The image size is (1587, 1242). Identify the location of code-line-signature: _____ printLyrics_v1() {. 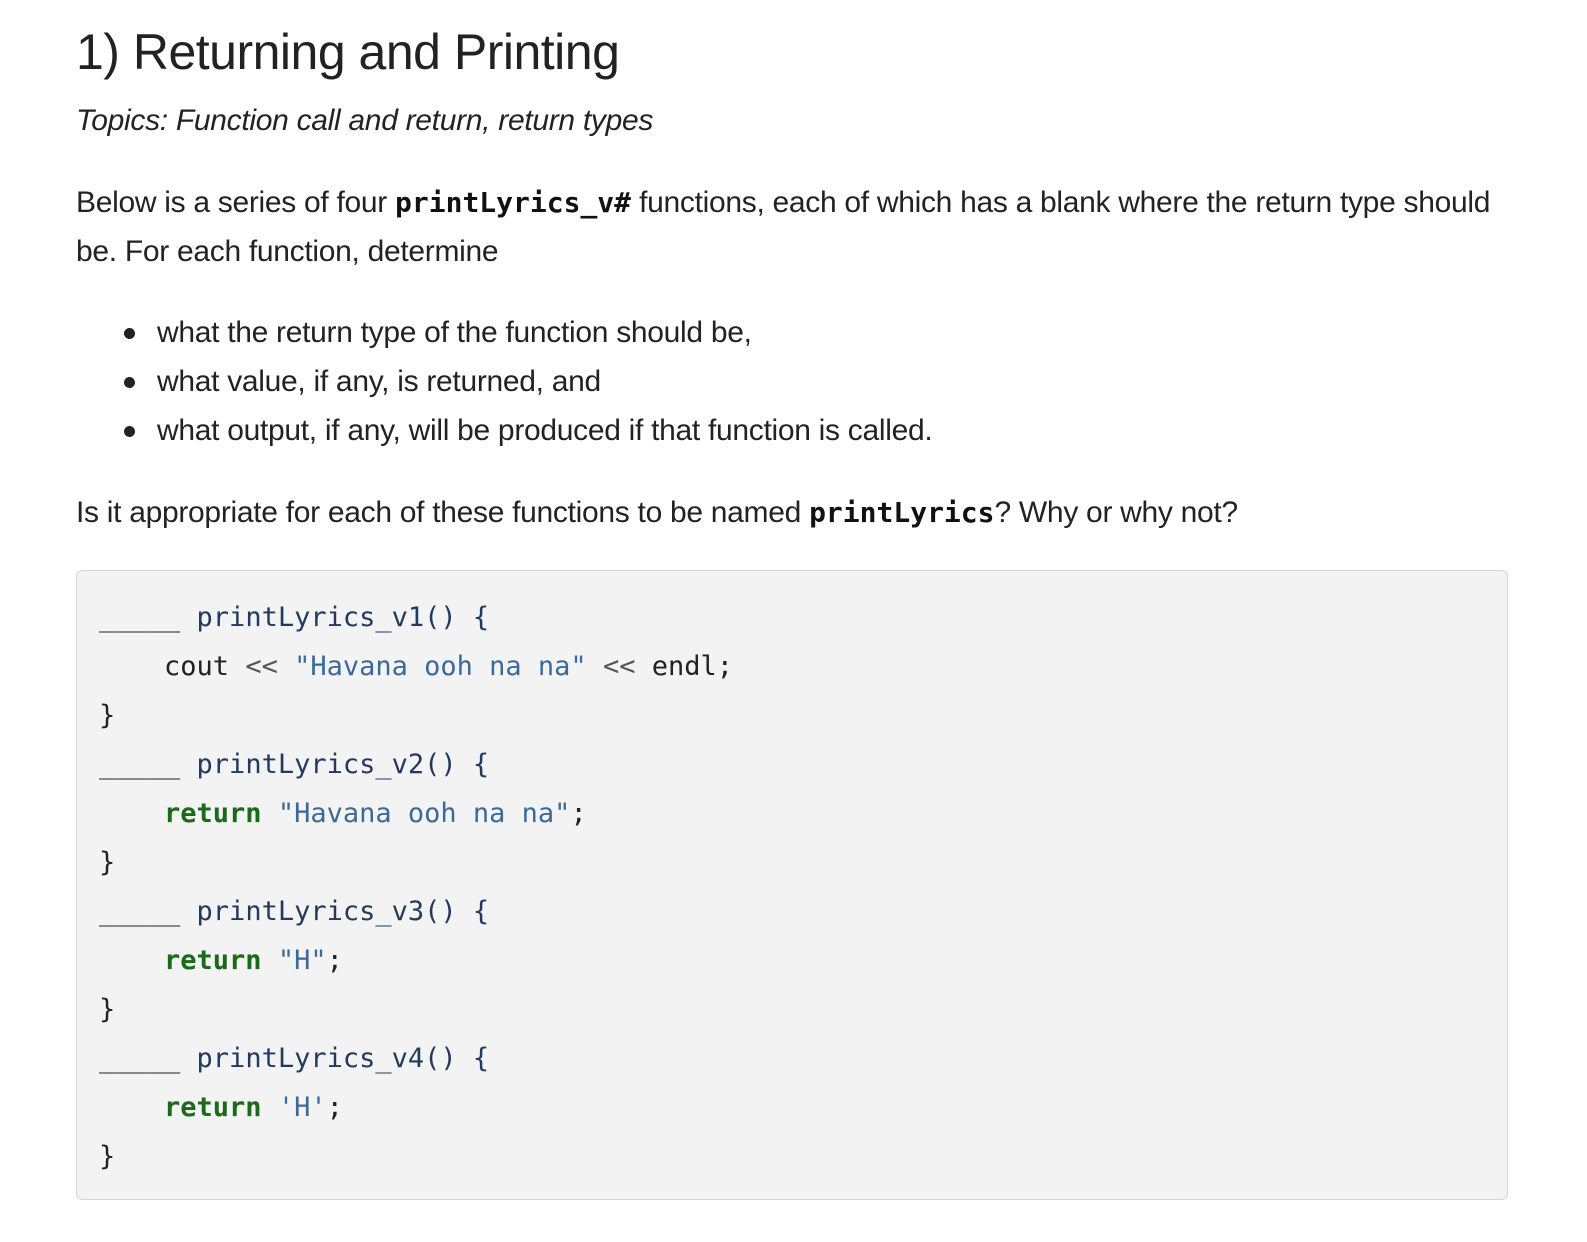
(294, 617).